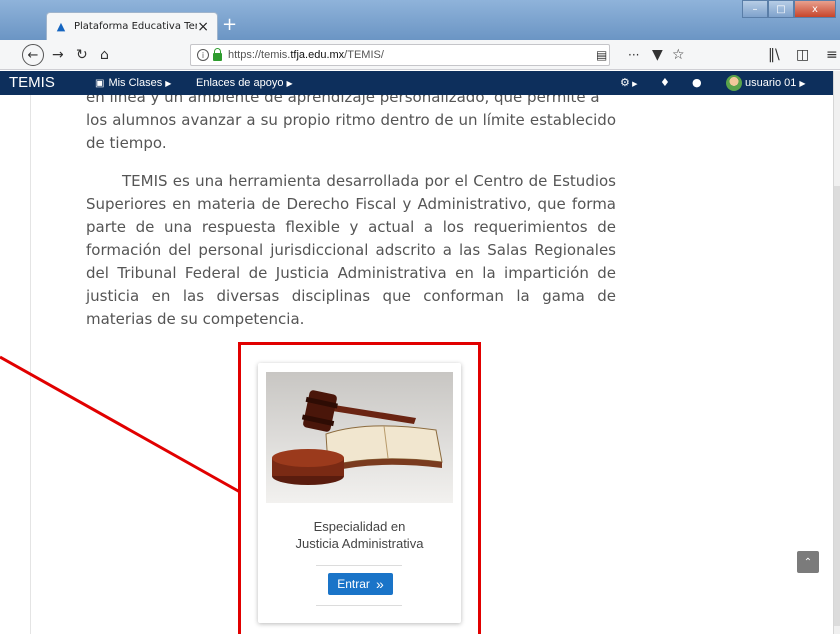 This screenshot has width=840, height=634. I want to click on scrollbar-thumb, so click(837, 406).